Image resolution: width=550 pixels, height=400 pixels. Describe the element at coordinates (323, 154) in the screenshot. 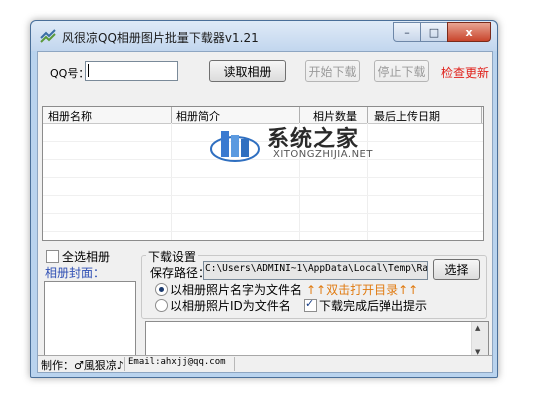

I see `watermark-en-text: XITONGZHIJIA.NET` at that location.